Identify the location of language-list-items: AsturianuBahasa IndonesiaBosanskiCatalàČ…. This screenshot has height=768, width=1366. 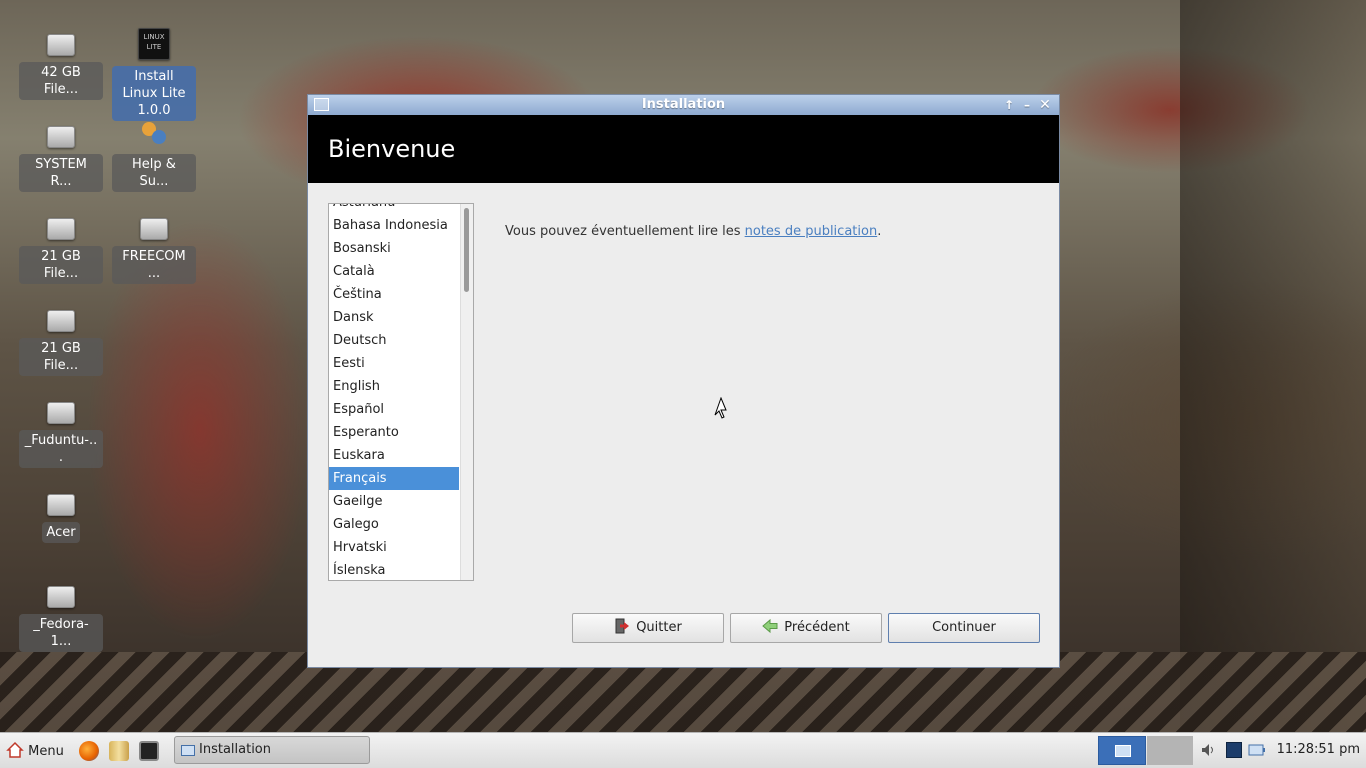
(401, 392).